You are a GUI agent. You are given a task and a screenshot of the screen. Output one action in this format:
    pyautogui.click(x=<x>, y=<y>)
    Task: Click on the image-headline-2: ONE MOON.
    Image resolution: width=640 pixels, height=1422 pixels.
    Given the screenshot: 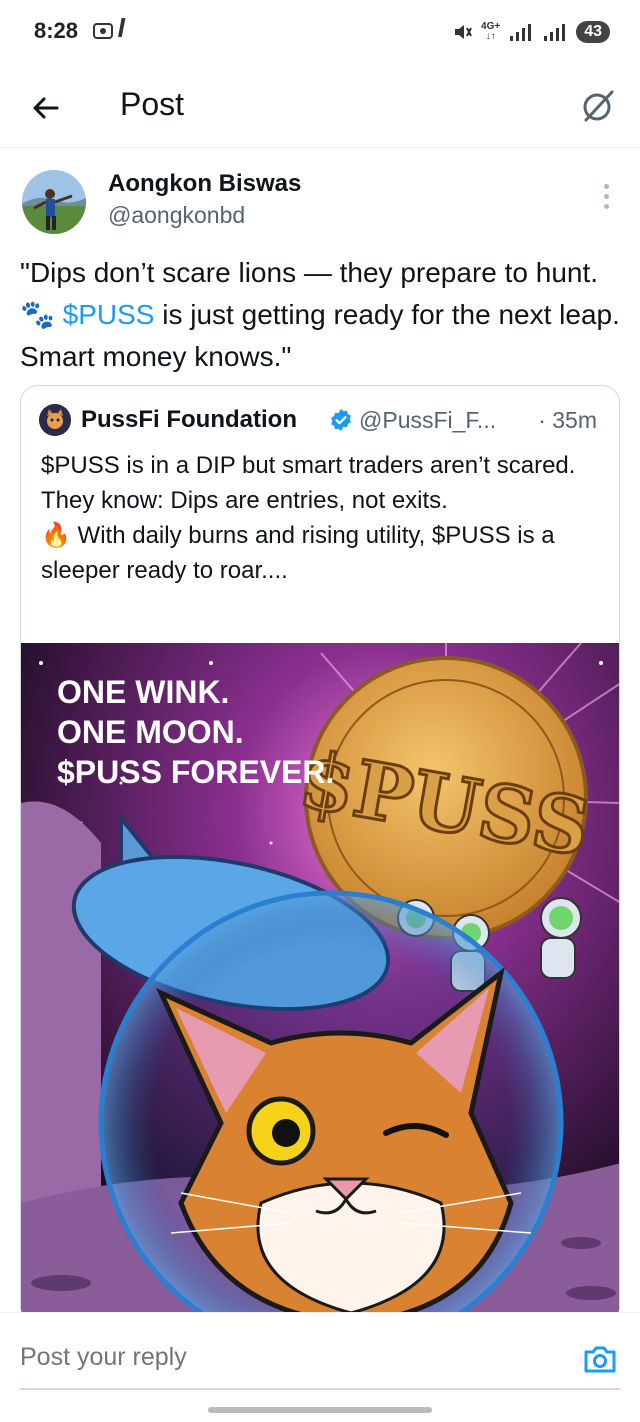 What is the action you would take?
    pyautogui.click(x=150, y=732)
    